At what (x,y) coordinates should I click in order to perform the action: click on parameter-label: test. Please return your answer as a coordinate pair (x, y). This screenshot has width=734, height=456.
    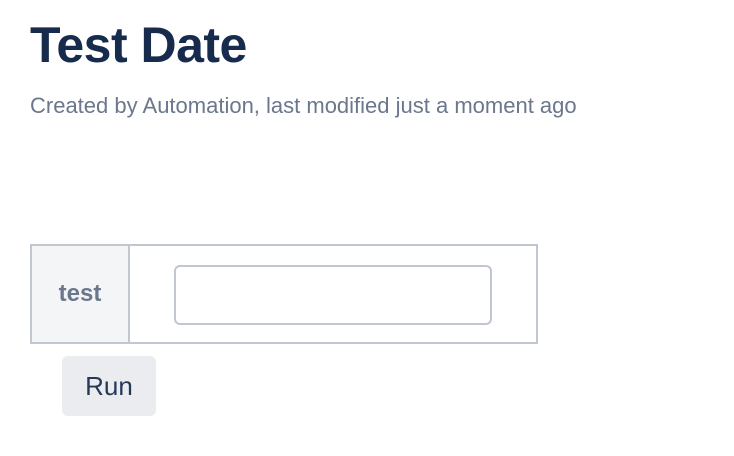
    Looking at the image, I should click on (80, 293).